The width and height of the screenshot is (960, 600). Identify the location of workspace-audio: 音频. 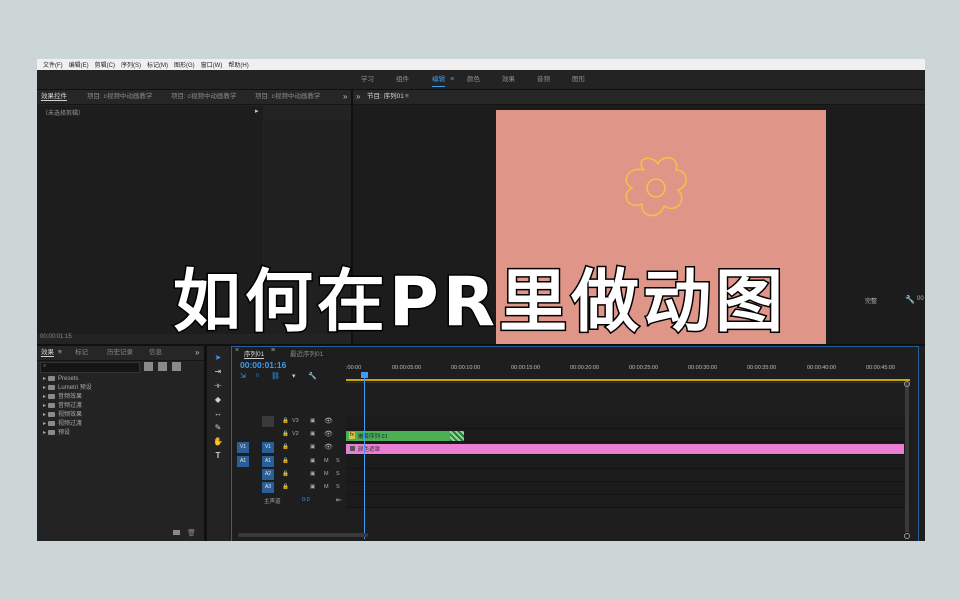
(543, 79).